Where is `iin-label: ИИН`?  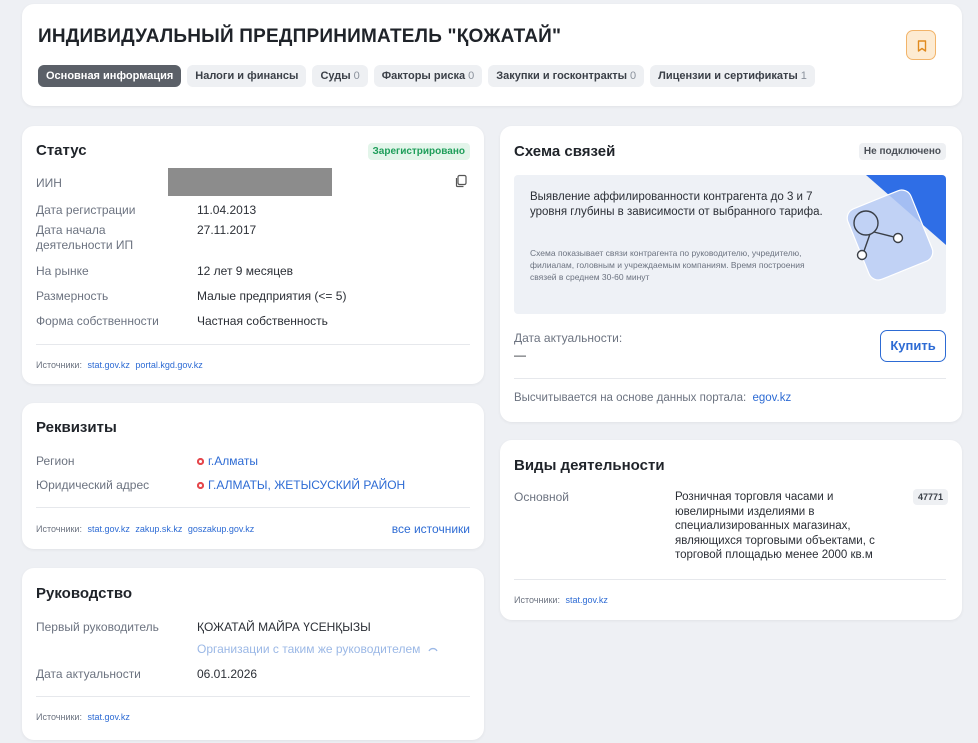 iin-label: ИИН is located at coordinates (49, 183).